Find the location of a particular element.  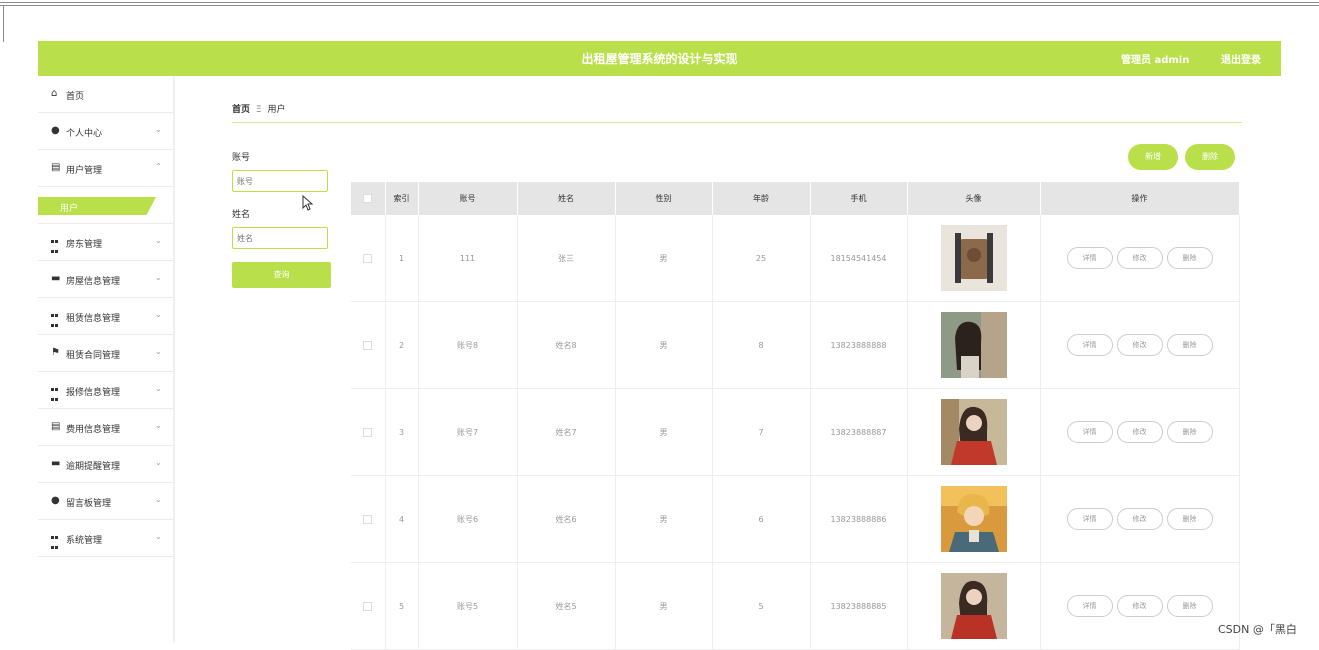

cell-phone: 13823888885 is located at coordinates (859, 606).